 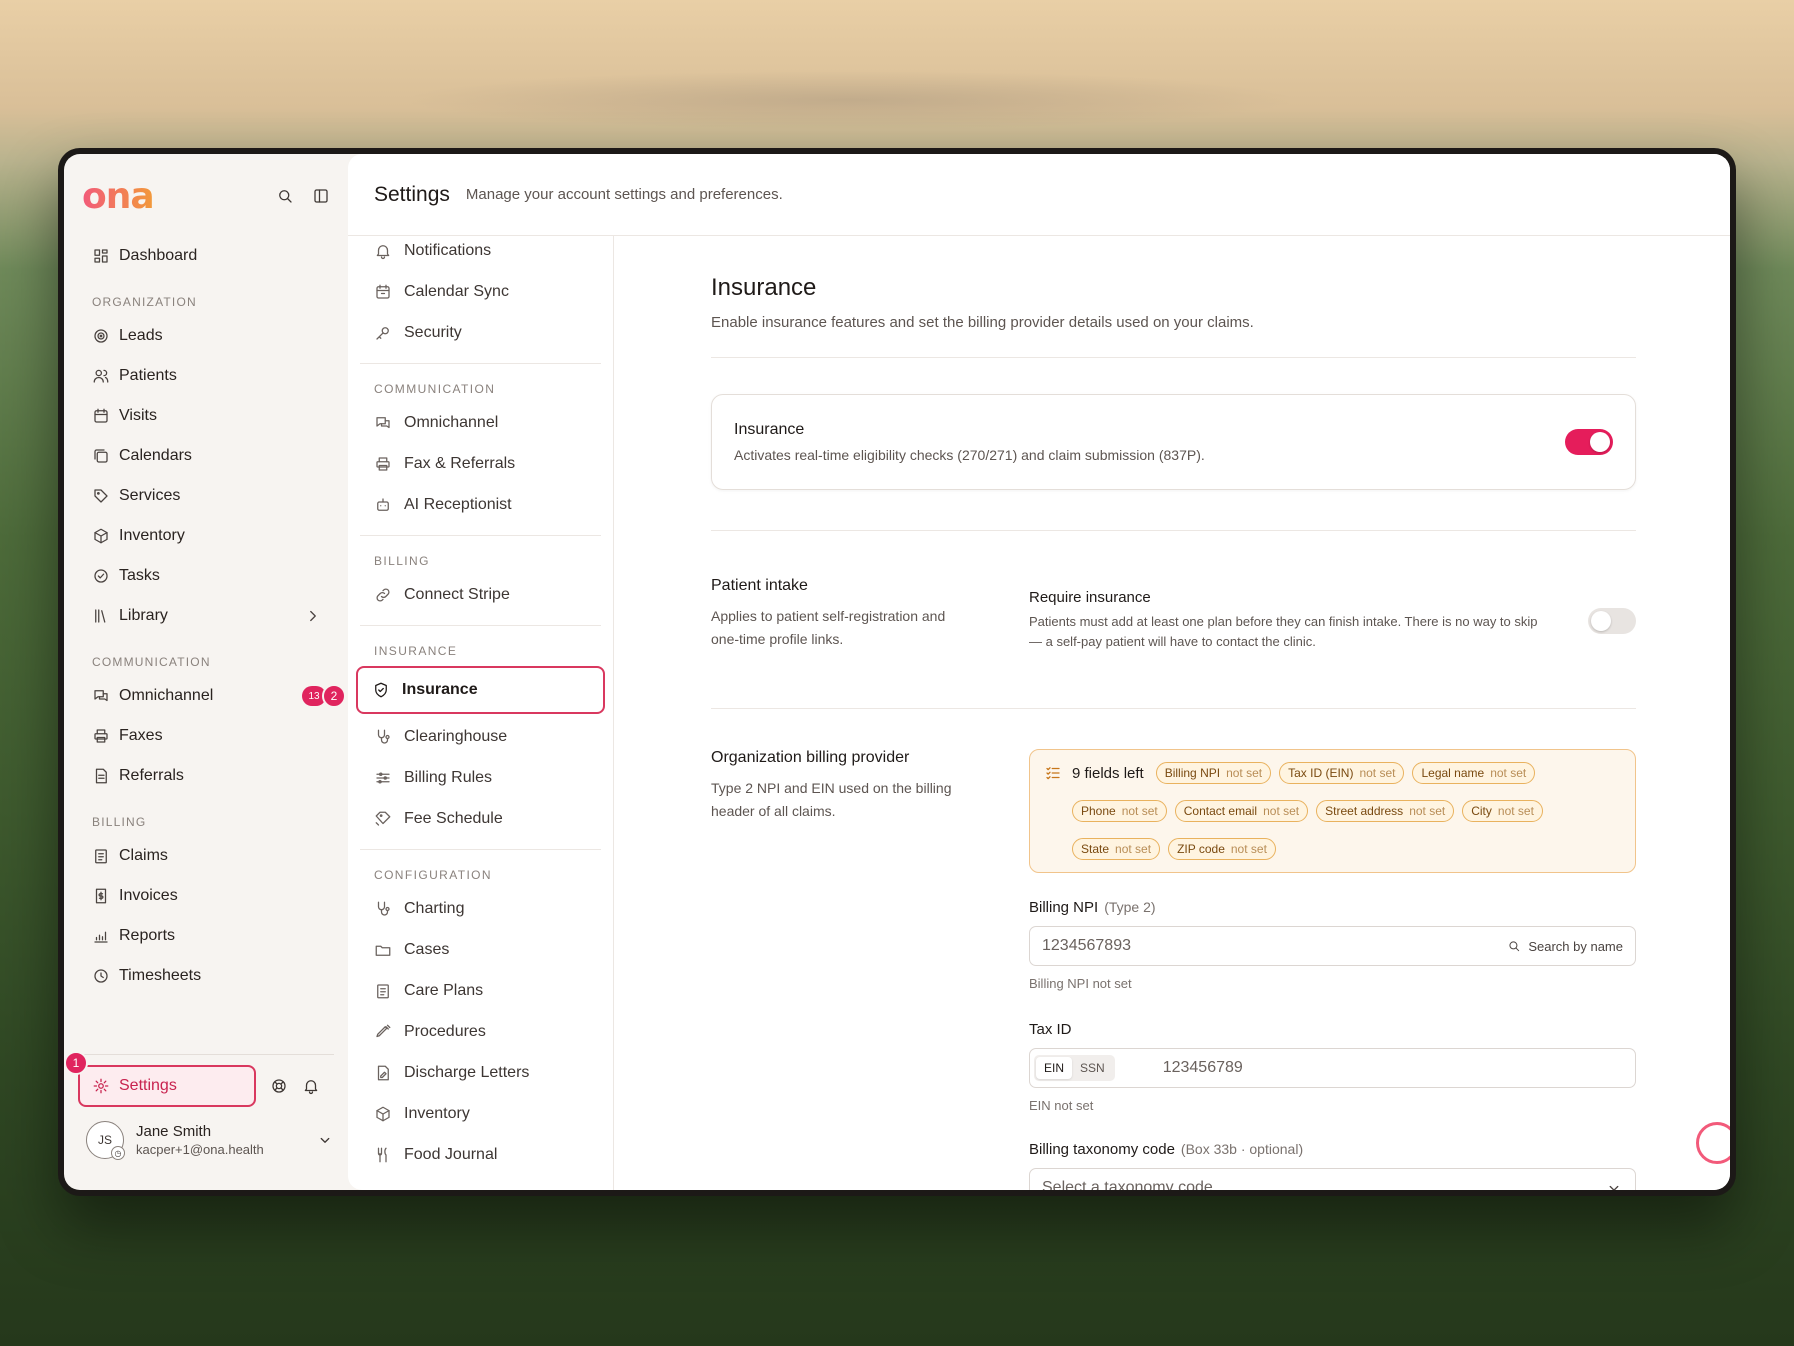 I want to click on subnav-item-care-plans: Care Plans, so click(x=480, y=990).